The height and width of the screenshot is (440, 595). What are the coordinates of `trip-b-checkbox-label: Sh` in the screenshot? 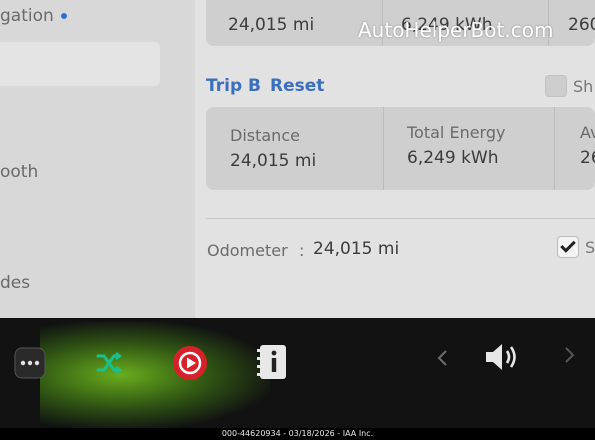 It's located at (583, 86).